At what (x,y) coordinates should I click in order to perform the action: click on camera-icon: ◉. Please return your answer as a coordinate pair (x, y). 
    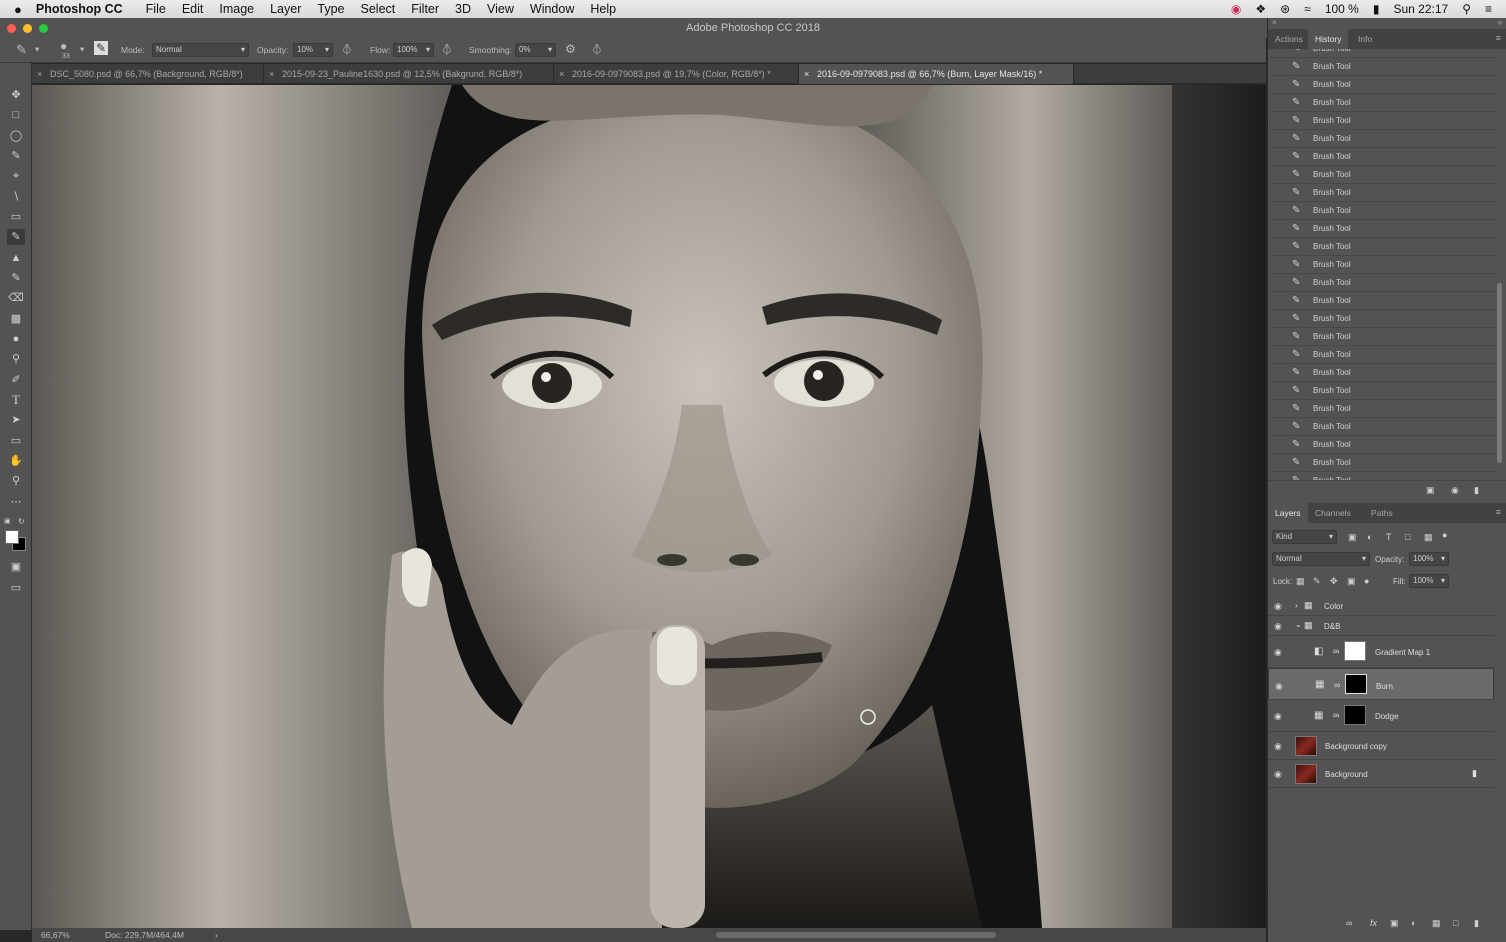
    Looking at the image, I should click on (1455, 490).